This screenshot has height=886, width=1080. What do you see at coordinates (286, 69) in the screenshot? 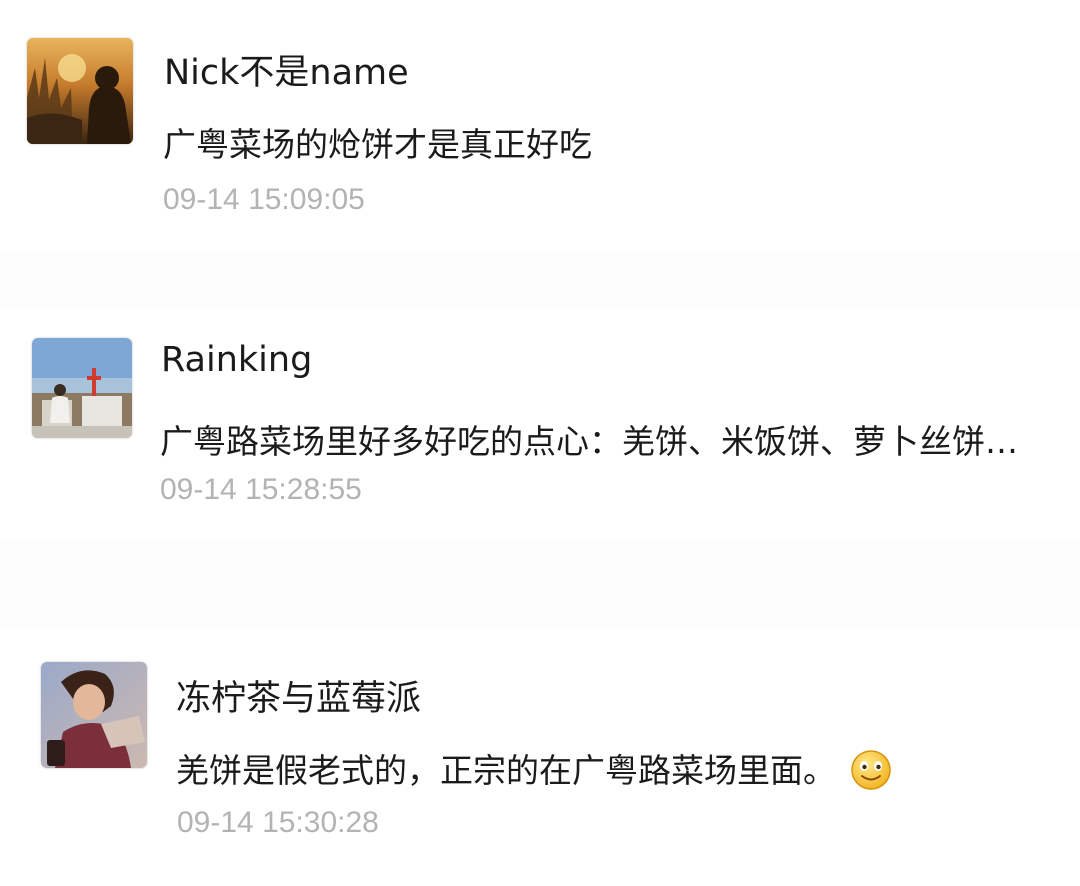
I see `username: Nick不是name` at bounding box center [286, 69].